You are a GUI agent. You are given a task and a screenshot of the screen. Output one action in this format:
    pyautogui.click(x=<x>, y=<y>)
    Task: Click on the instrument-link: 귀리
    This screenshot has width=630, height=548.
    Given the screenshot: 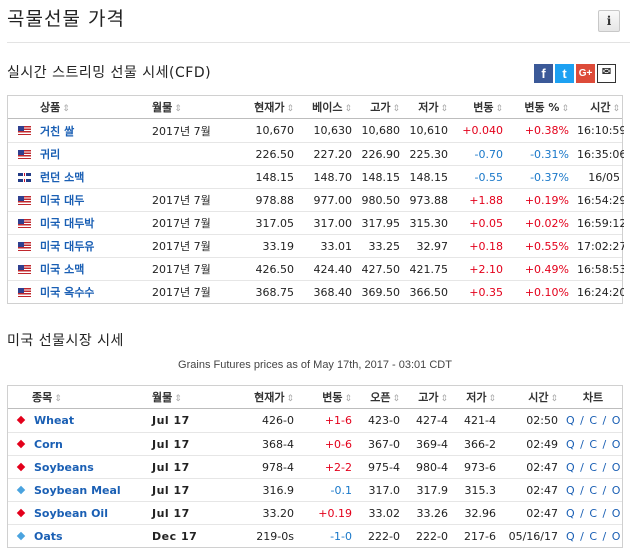 What is the action you would take?
    pyautogui.click(x=50, y=154)
    